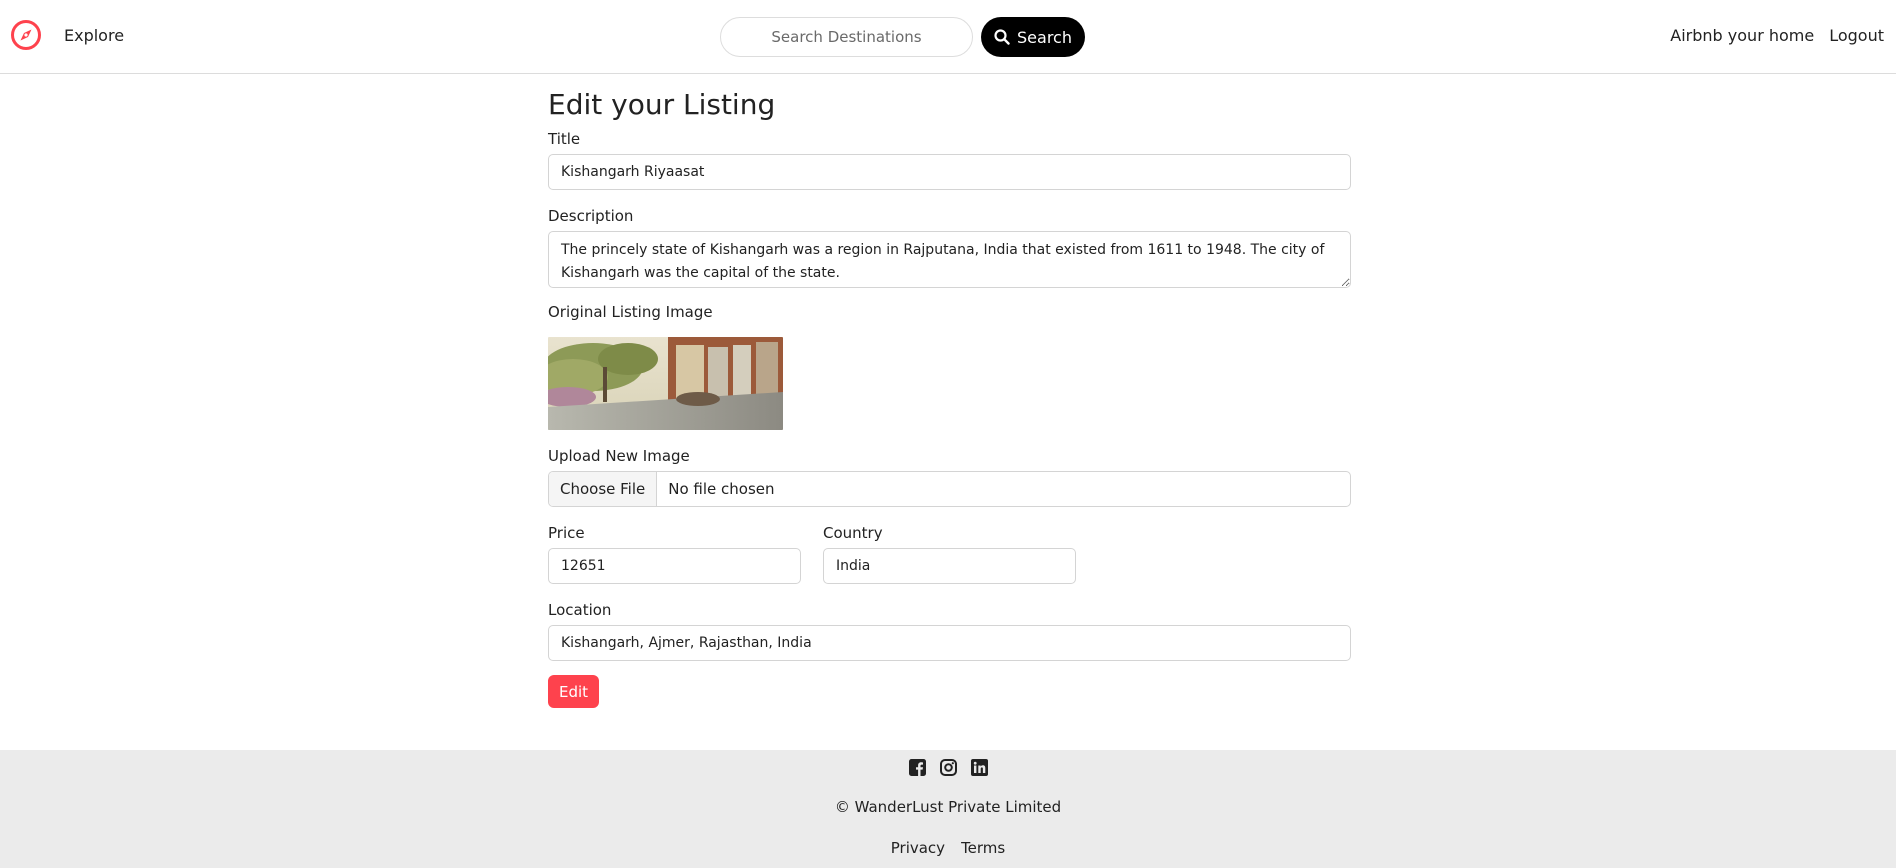  I want to click on description-label: Description, so click(591, 216).